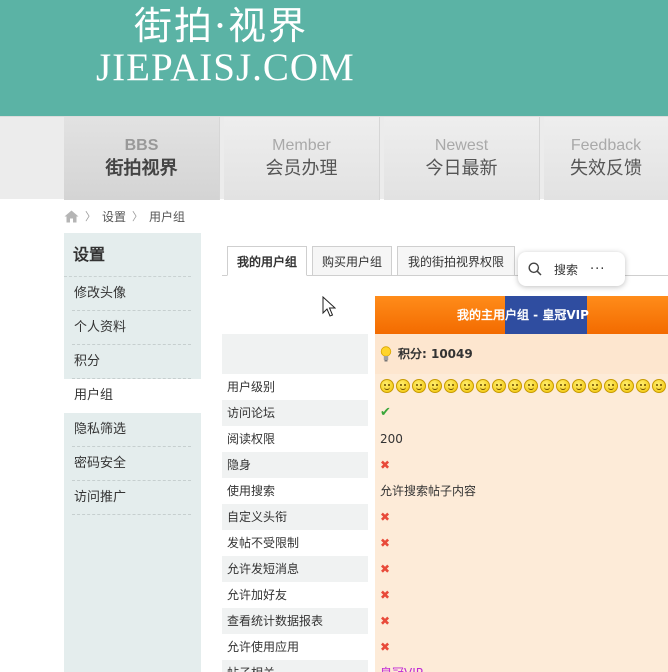  Describe the element at coordinates (385, 412) in the screenshot. I see `check-icon: ✔` at that location.